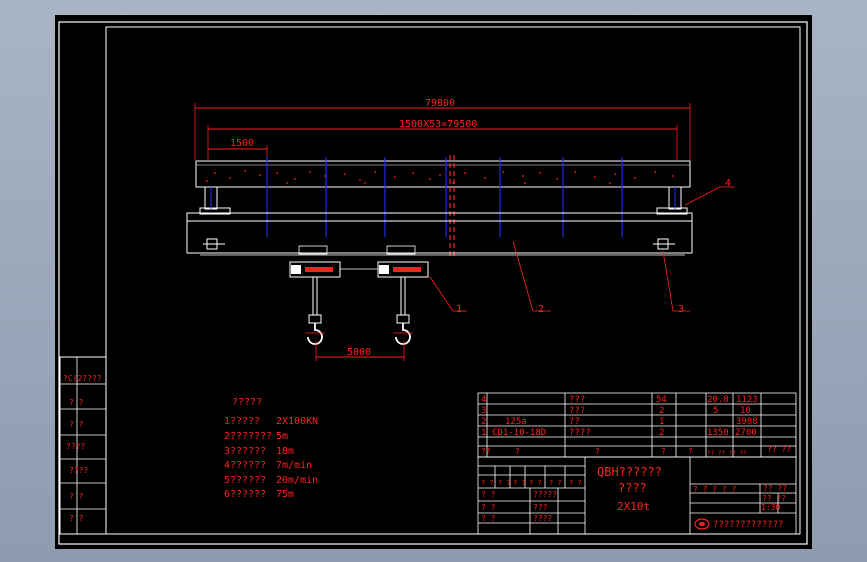 The image size is (867, 562). I want to click on leader-lines, so click(582, 249).